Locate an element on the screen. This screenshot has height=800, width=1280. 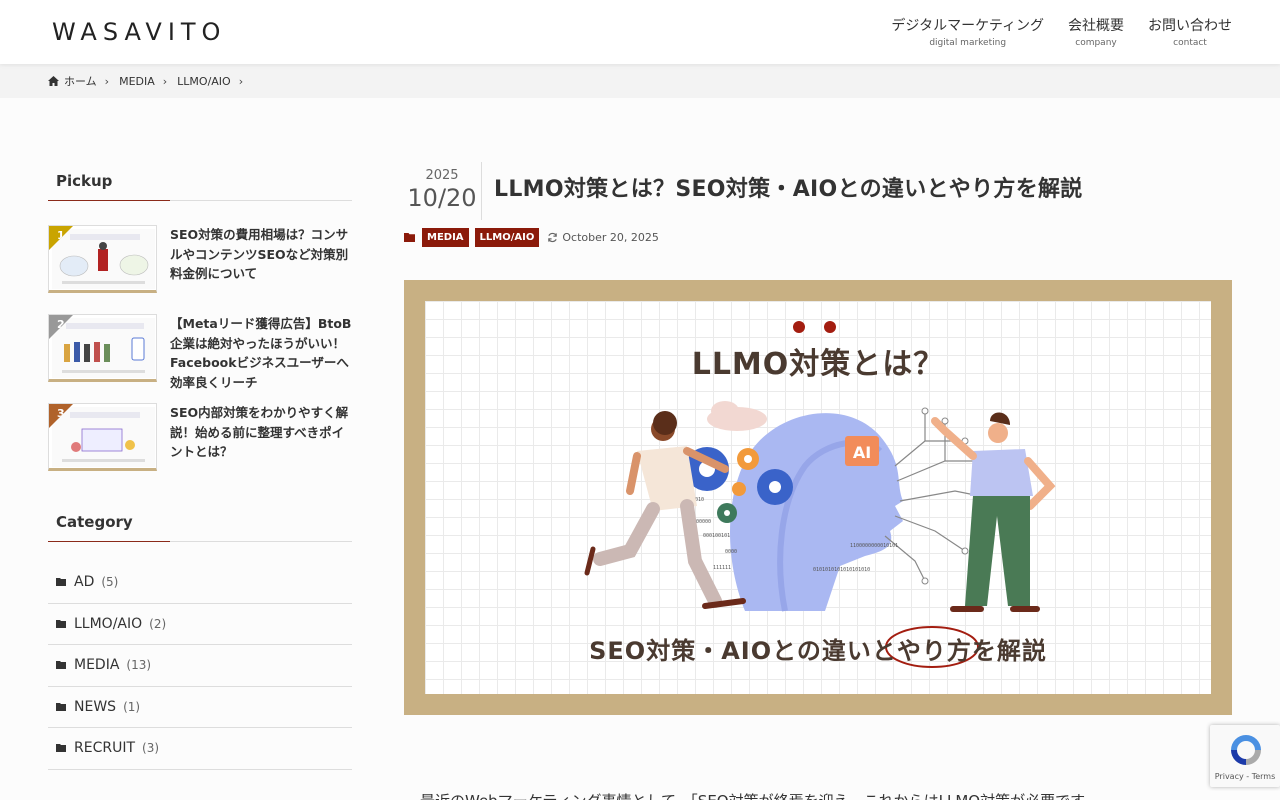
recaptcha-links: Privacy - Terms is located at coordinates (1245, 776).